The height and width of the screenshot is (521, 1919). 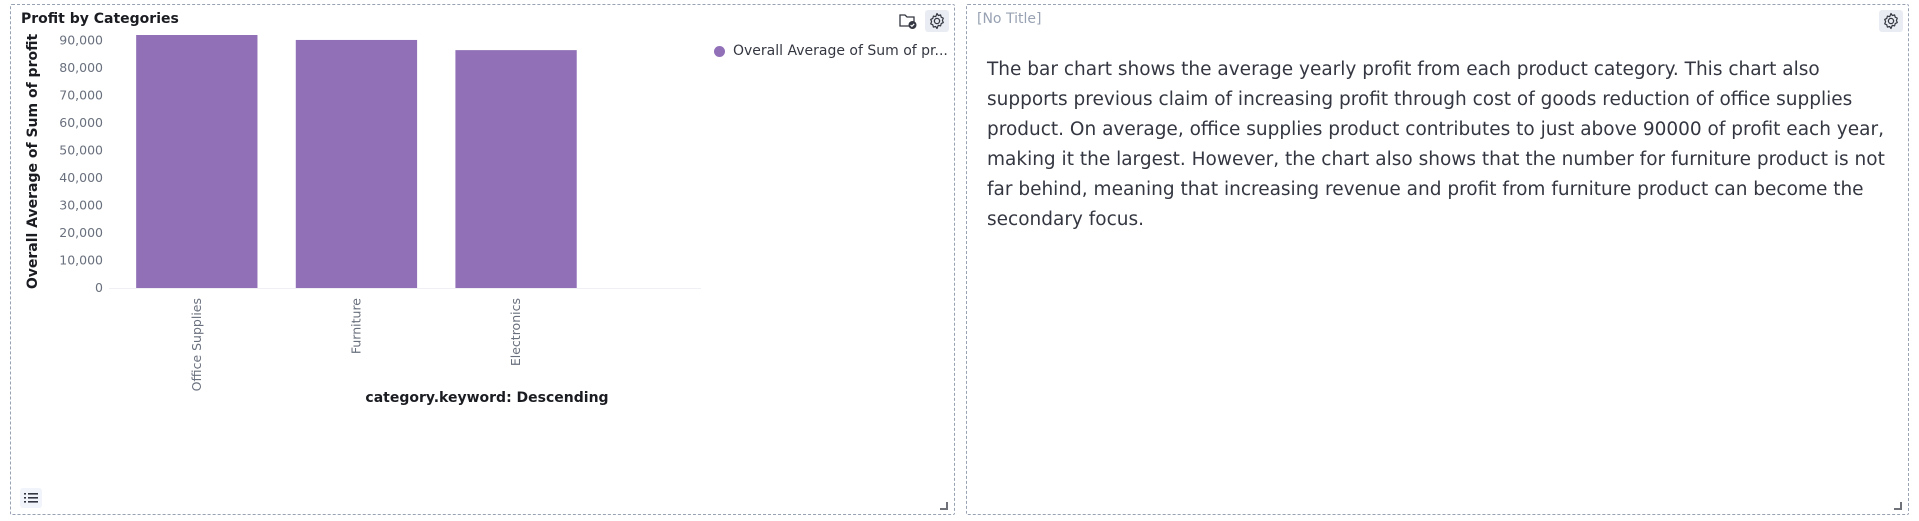 What do you see at coordinates (908, 21) in the screenshot?
I see `folder-check-icon` at bounding box center [908, 21].